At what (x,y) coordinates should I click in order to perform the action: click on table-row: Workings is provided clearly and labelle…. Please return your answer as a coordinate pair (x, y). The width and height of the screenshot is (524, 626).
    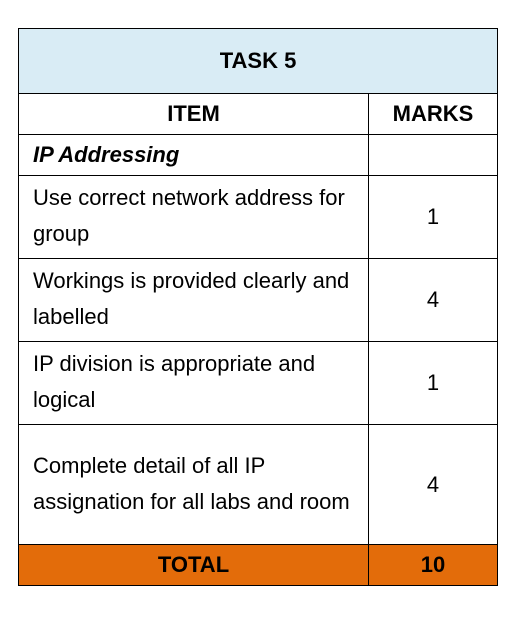
    Looking at the image, I should click on (258, 300).